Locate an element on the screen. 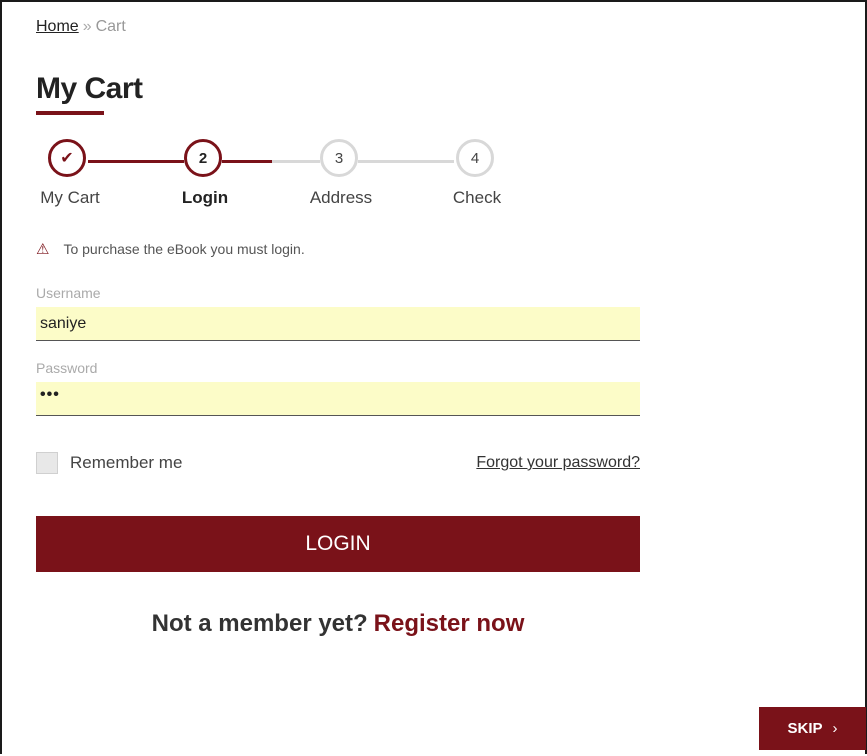 The width and height of the screenshot is (867, 756). step-4-number: 4 is located at coordinates (475, 158).